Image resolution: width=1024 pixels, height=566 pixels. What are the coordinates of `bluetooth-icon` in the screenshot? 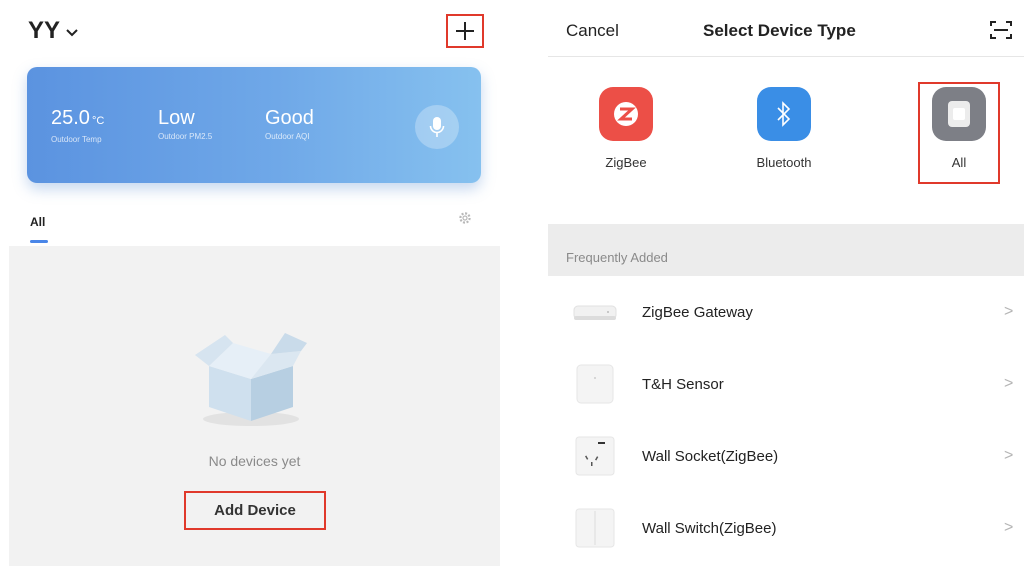 It's located at (784, 114).